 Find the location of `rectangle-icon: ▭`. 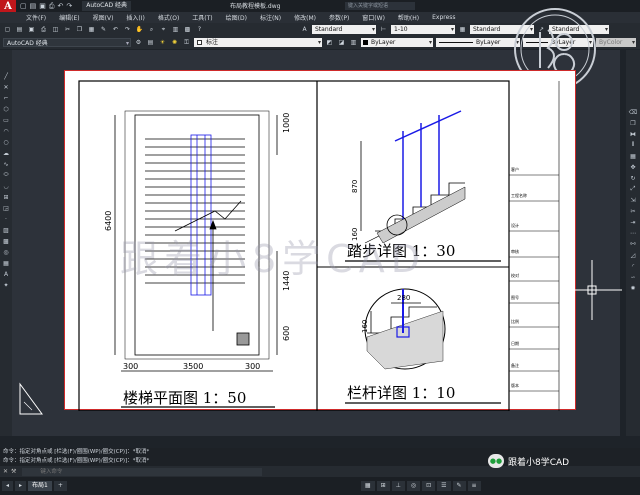

rectangle-icon: ▭ is located at coordinates (6, 120).